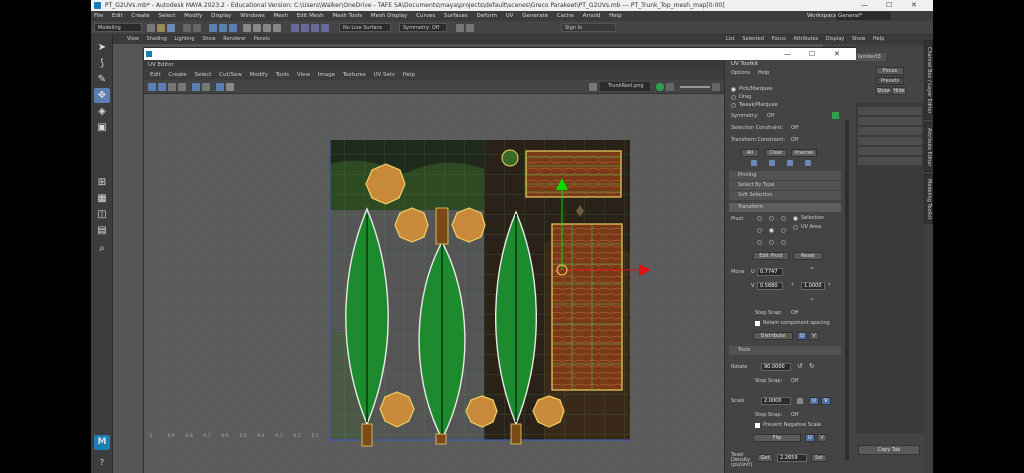  What do you see at coordinates (182, 87) in the screenshot?
I see `uv-distortion-icon` at bounding box center [182, 87].